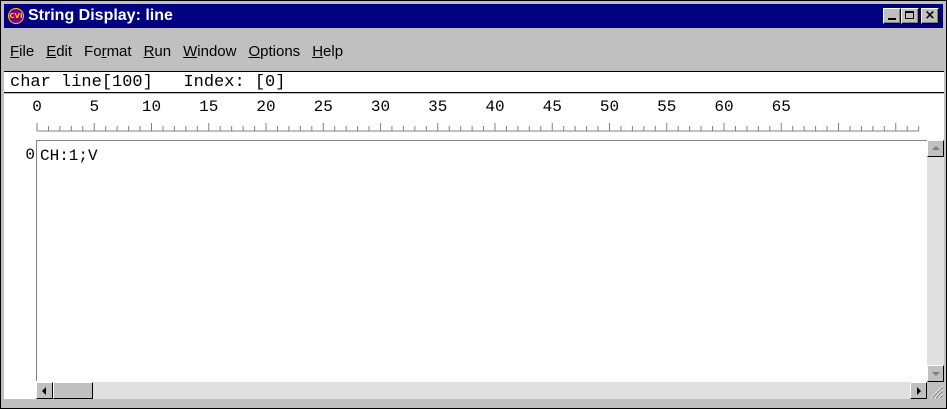  Describe the element at coordinates (781, 107) in the screenshot. I see `ruler-label: 65` at that location.